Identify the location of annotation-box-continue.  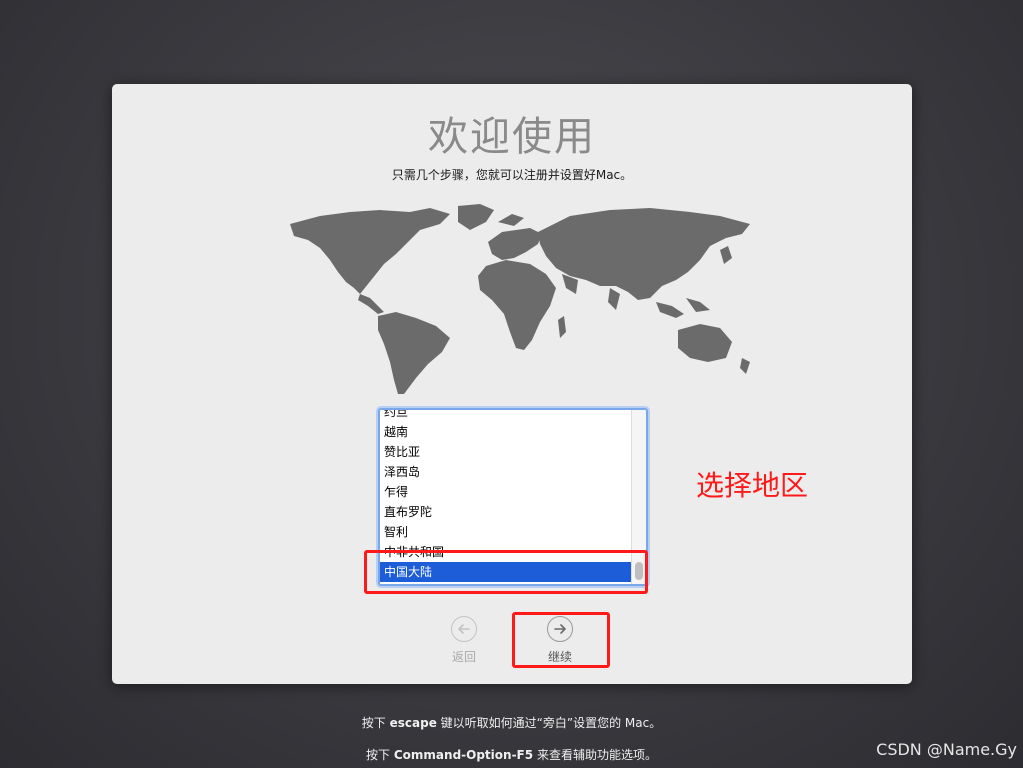
(561, 640).